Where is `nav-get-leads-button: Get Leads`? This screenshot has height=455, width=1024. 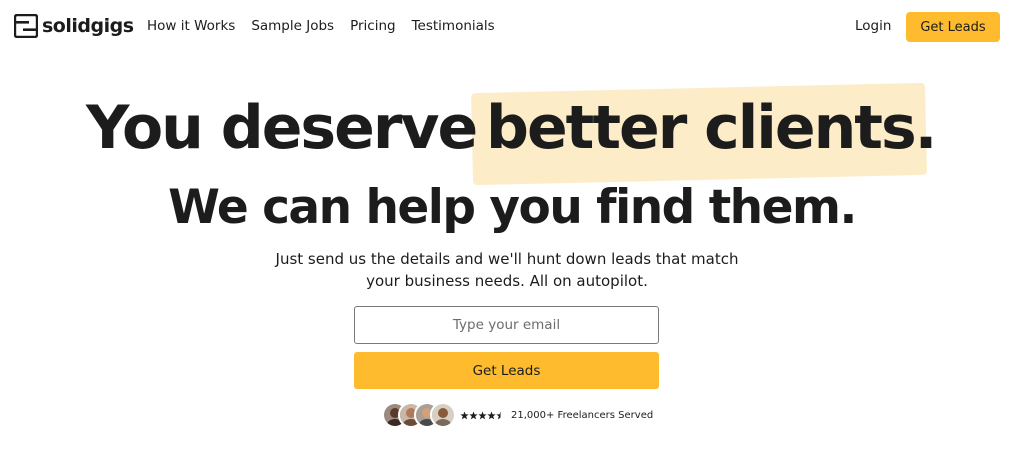
nav-get-leads-button: Get Leads is located at coordinates (953, 27).